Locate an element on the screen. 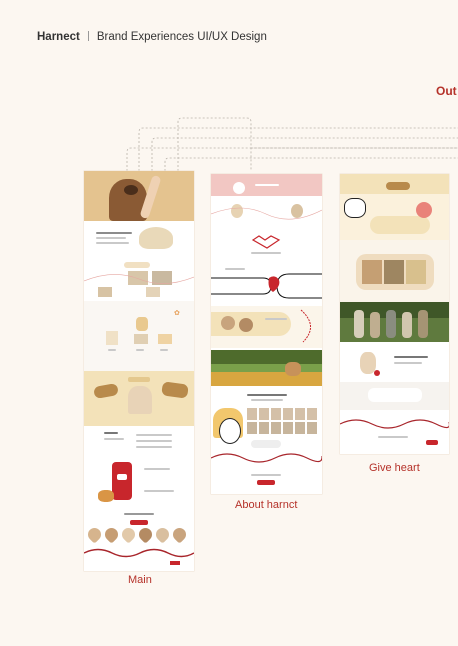 The image size is (458, 646). main-care: ✿ is located at coordinates (139, 336).